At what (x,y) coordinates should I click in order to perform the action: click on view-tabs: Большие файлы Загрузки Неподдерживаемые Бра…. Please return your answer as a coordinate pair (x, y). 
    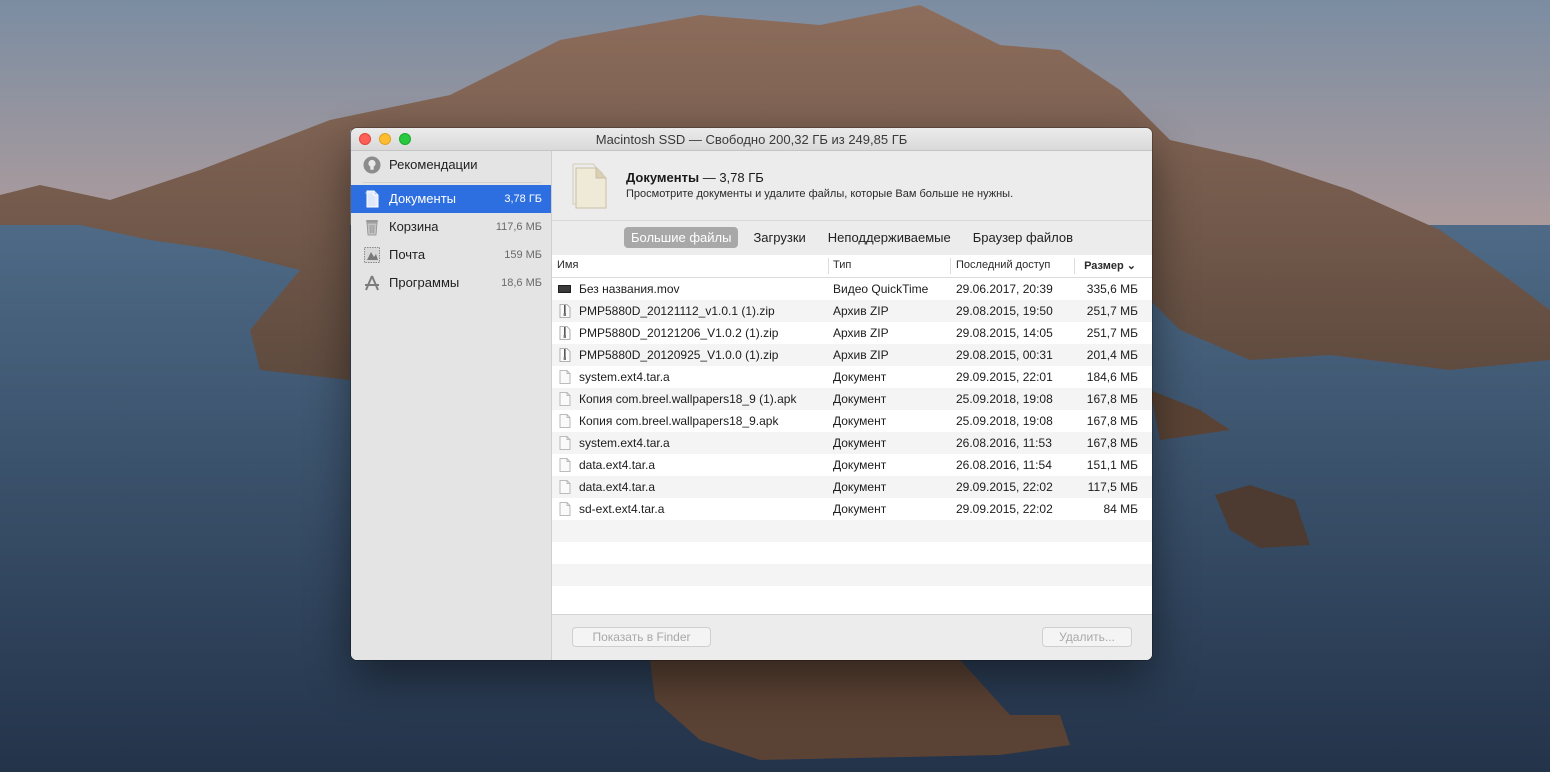
    Looking at the image, I should click on (852, 238).